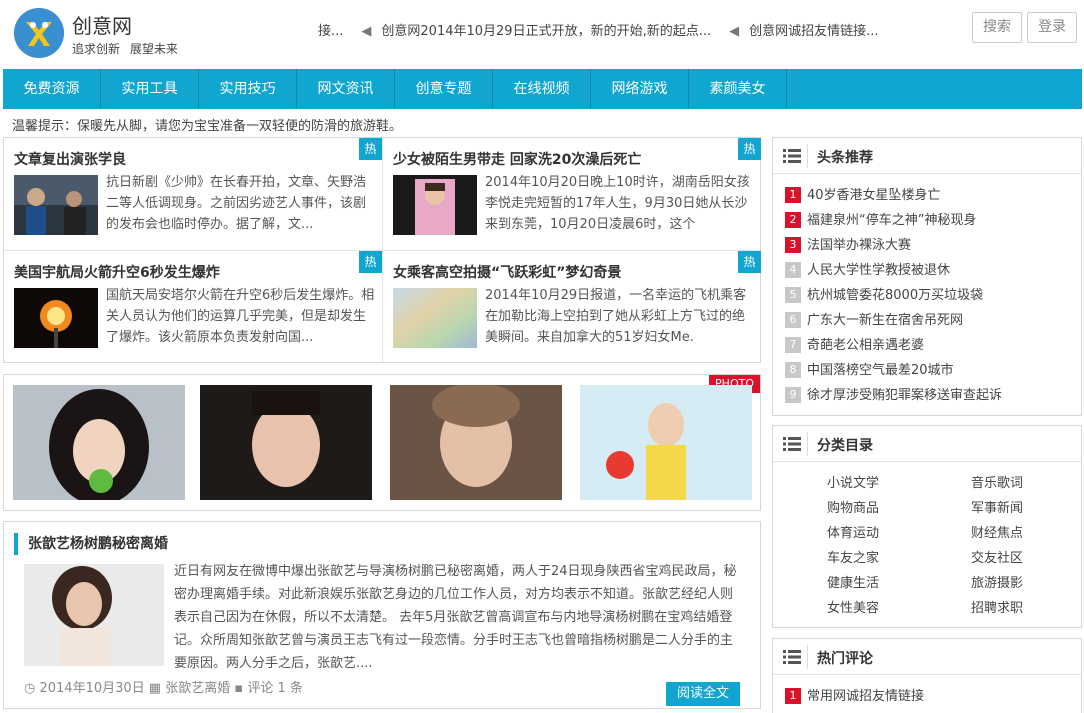 The height and width of the screenshot is (713, 1084). Describe the element at coordinates (155, 688) in the screenshot. I see `category-icon: ▦` at that location.